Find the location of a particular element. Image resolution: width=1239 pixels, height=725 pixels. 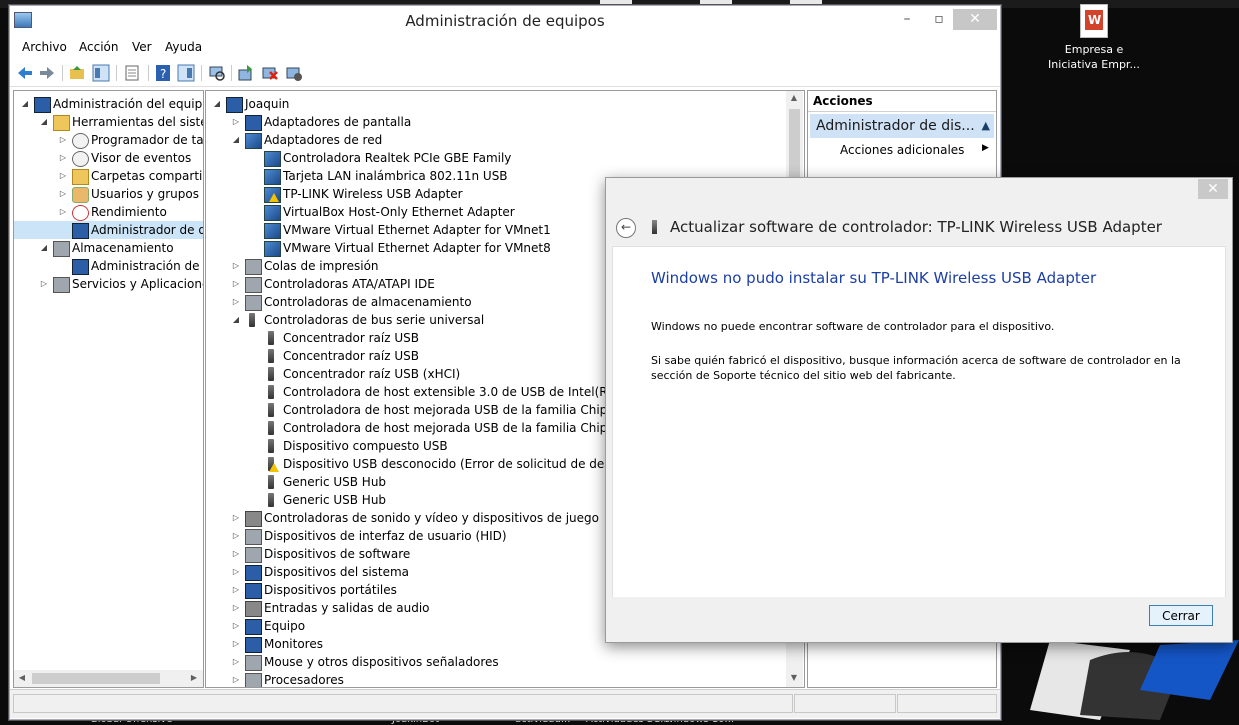

scroll-left-icon: ◀ is located at coordinates (22, 677).